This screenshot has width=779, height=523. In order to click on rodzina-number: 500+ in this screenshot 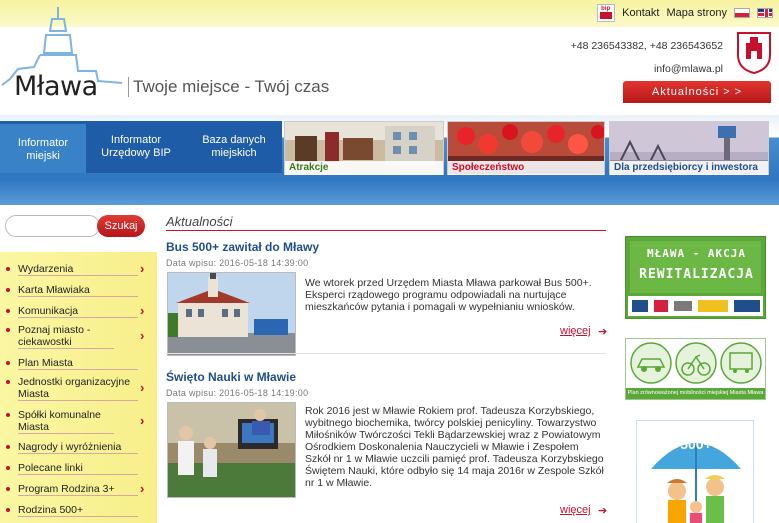, I will do `click(696, 444)`.